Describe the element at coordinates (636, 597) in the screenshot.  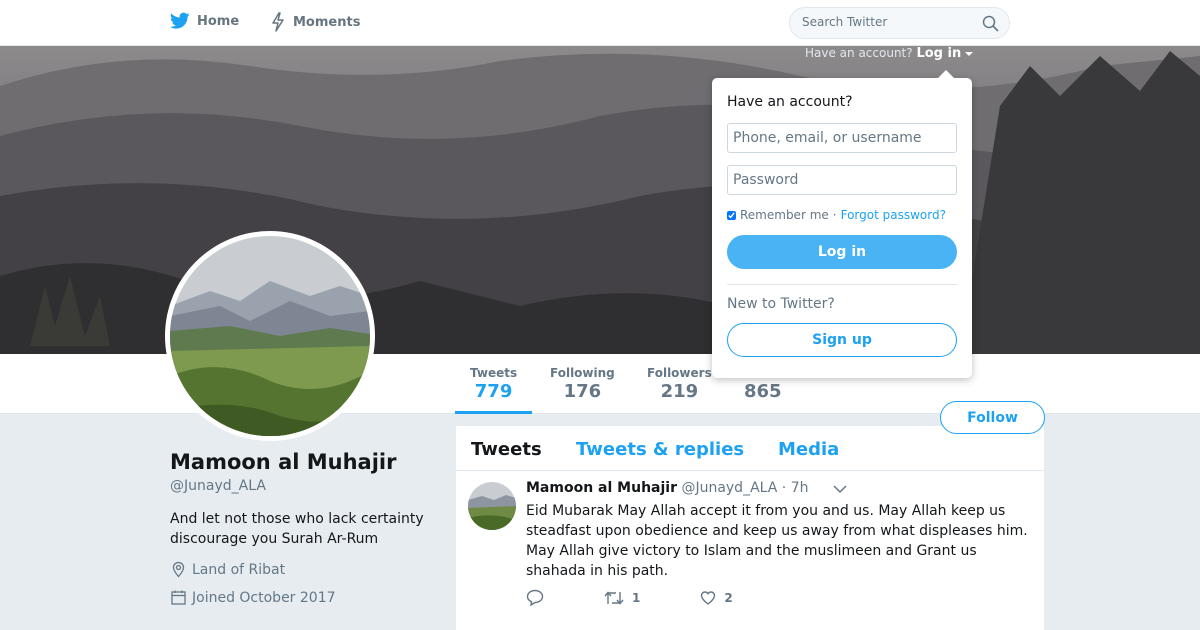
I see `retweet-count: 1` at that location.